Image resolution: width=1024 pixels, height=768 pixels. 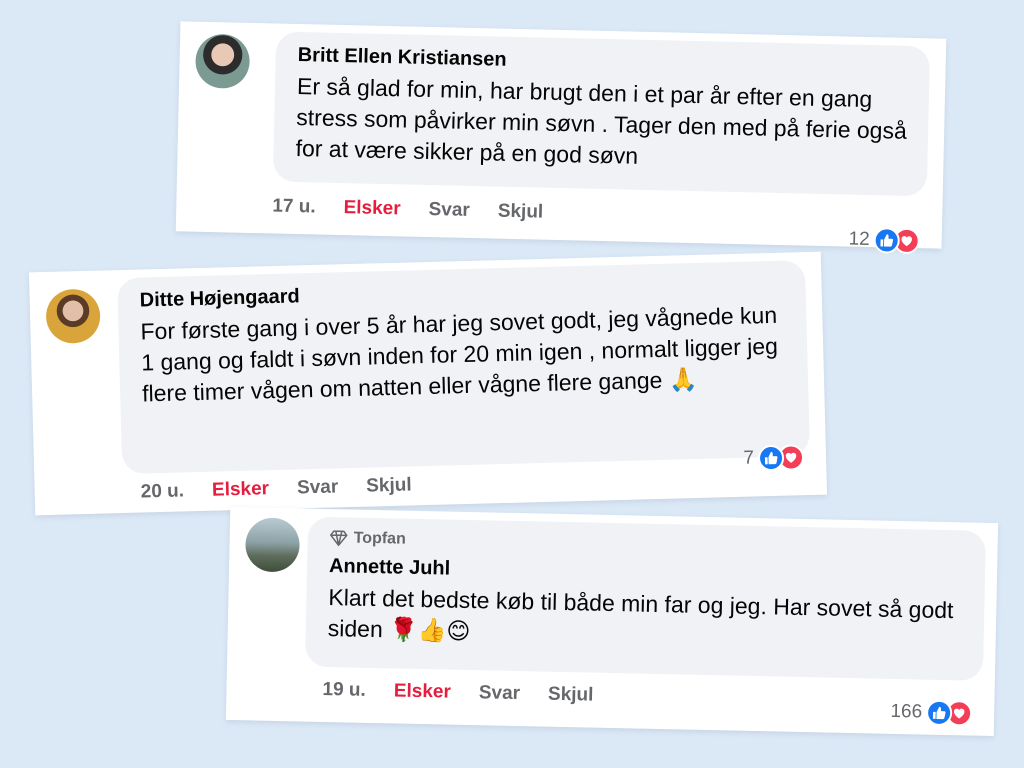 What do you see at coordinates (647, 544) in the screenshot?
I see `topfan-badge: Topfan` at bounding box center [647, 544].